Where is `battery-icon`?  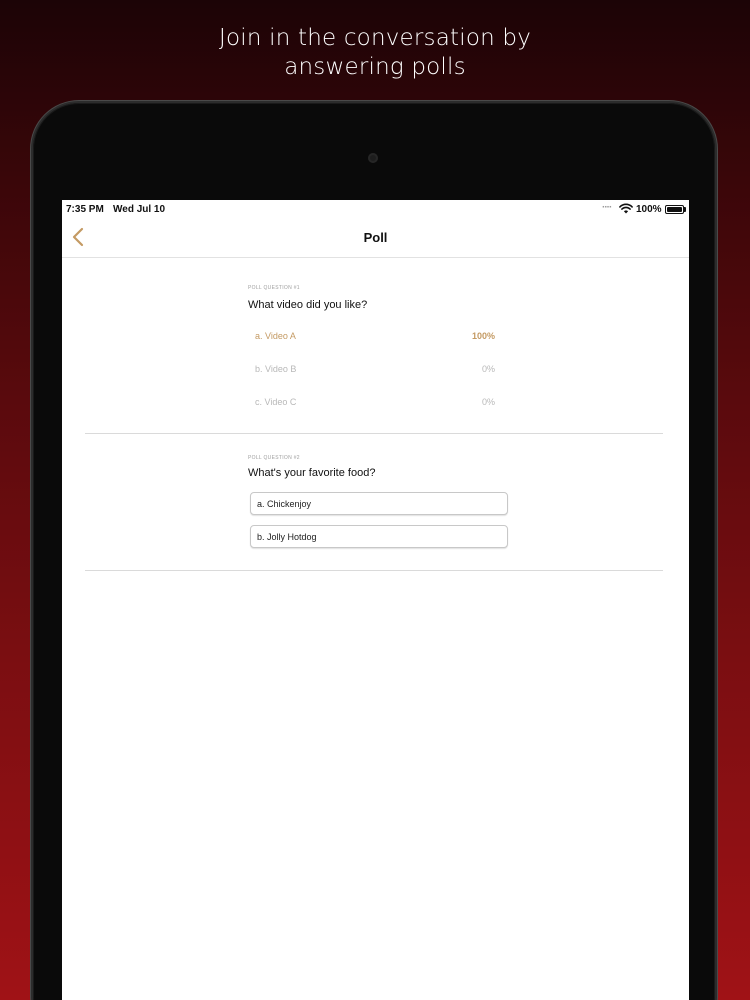
battery-icon is located at coordinates (674, 209).